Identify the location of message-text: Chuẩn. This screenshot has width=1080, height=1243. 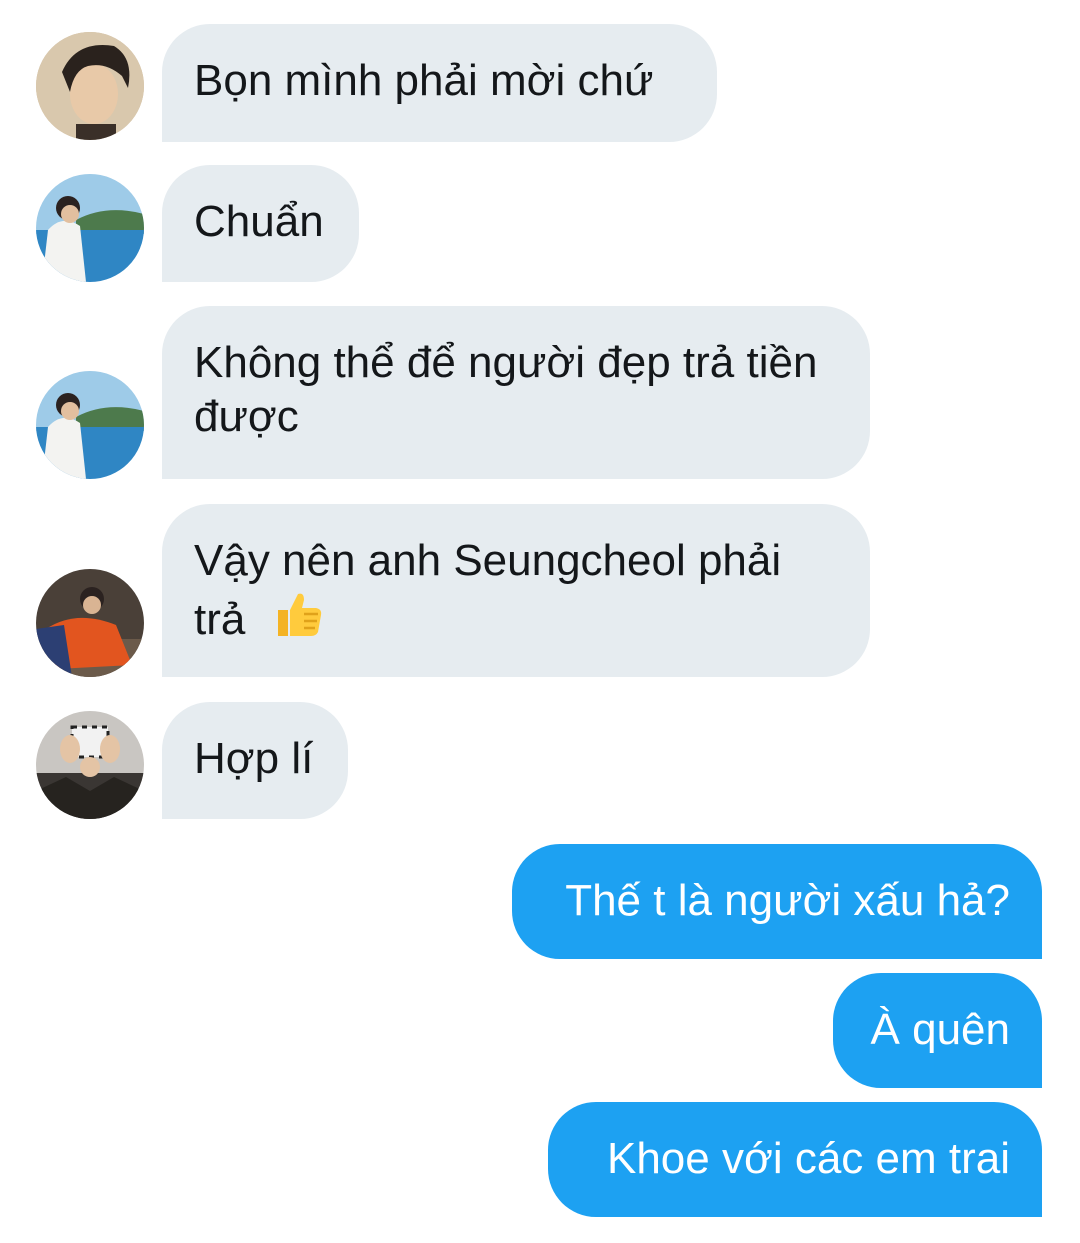
(259, 221).